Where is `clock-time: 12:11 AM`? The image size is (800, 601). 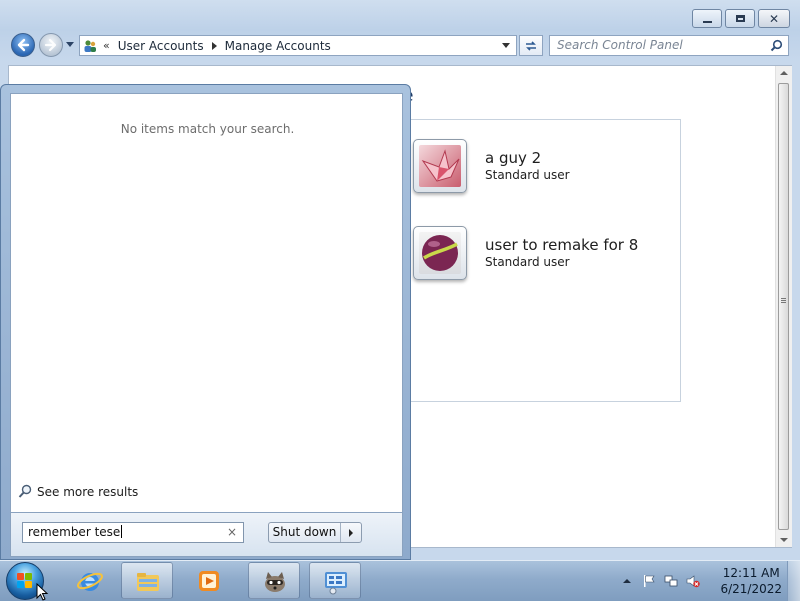
clock-time: 12:11 AM is located at coordinates (751, 573).